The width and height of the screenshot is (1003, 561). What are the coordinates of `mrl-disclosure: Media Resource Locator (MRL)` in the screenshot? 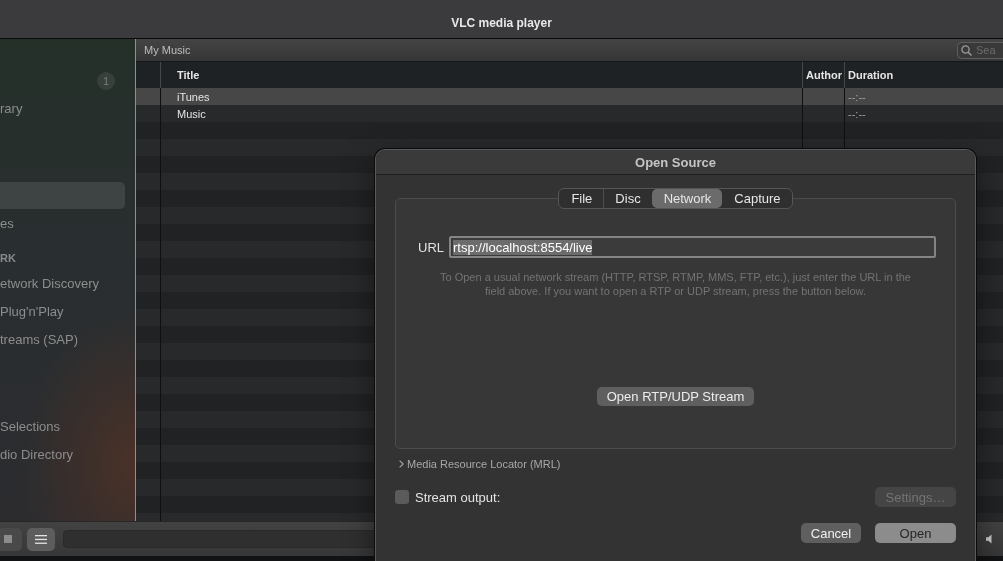 It's located at (478, 464).